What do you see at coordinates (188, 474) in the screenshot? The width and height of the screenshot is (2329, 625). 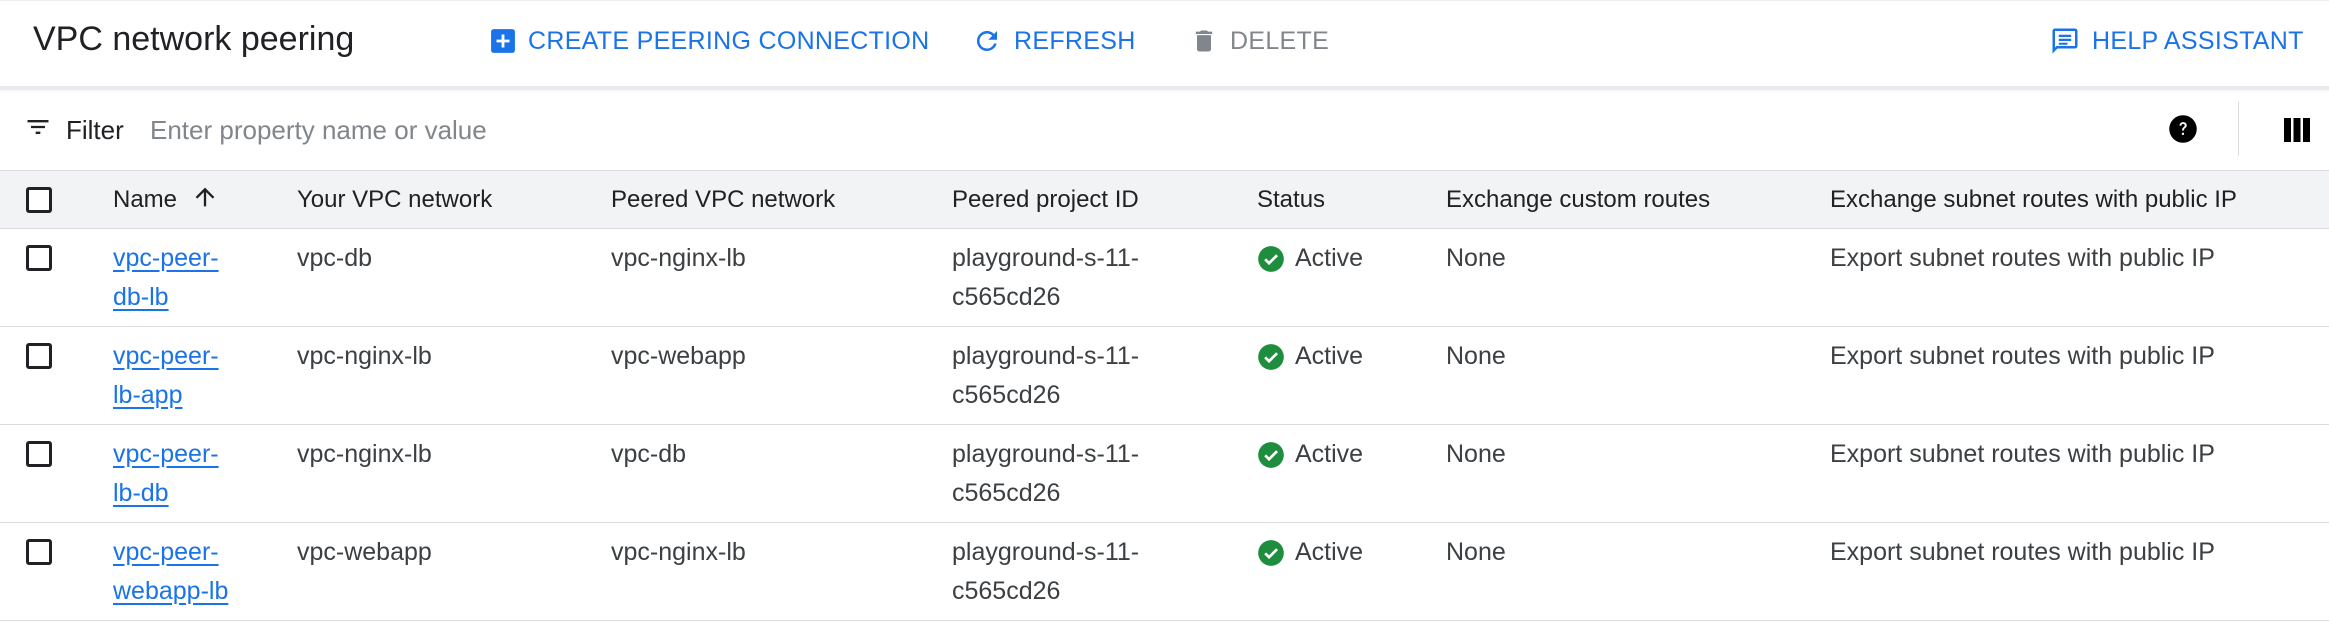 I see `peering-name-link: vpc-peer- lb-db` at bounding box center [188, 474].